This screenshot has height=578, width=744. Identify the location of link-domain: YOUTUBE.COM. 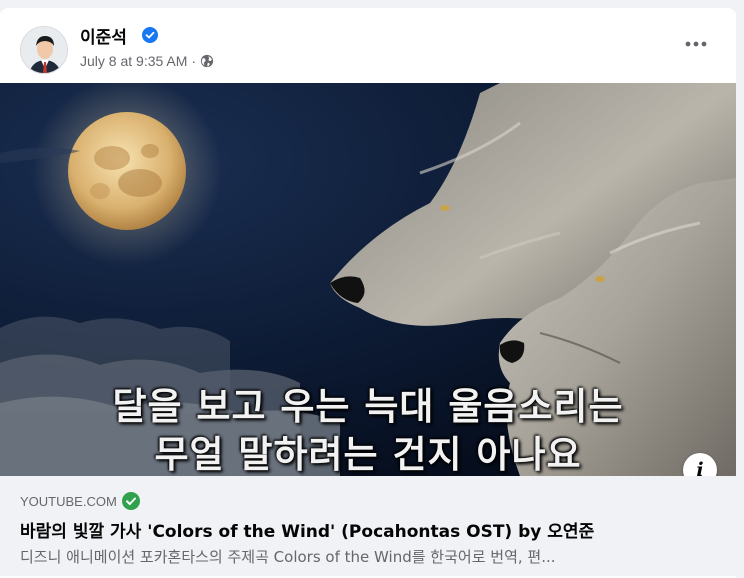
(68, 501).